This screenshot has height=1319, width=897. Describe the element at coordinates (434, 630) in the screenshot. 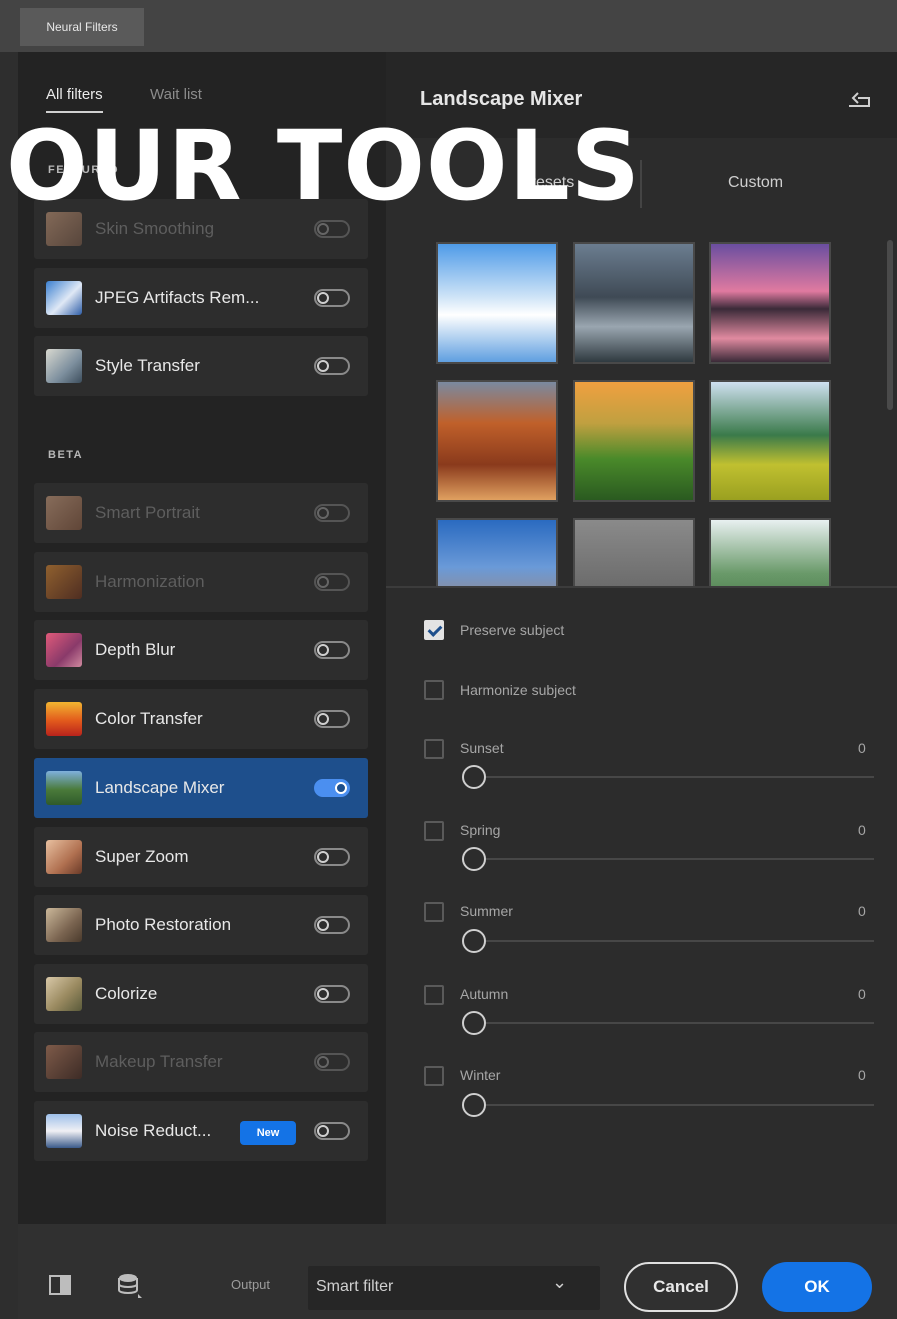

I see `preserve-subject-checkbox` at that location.